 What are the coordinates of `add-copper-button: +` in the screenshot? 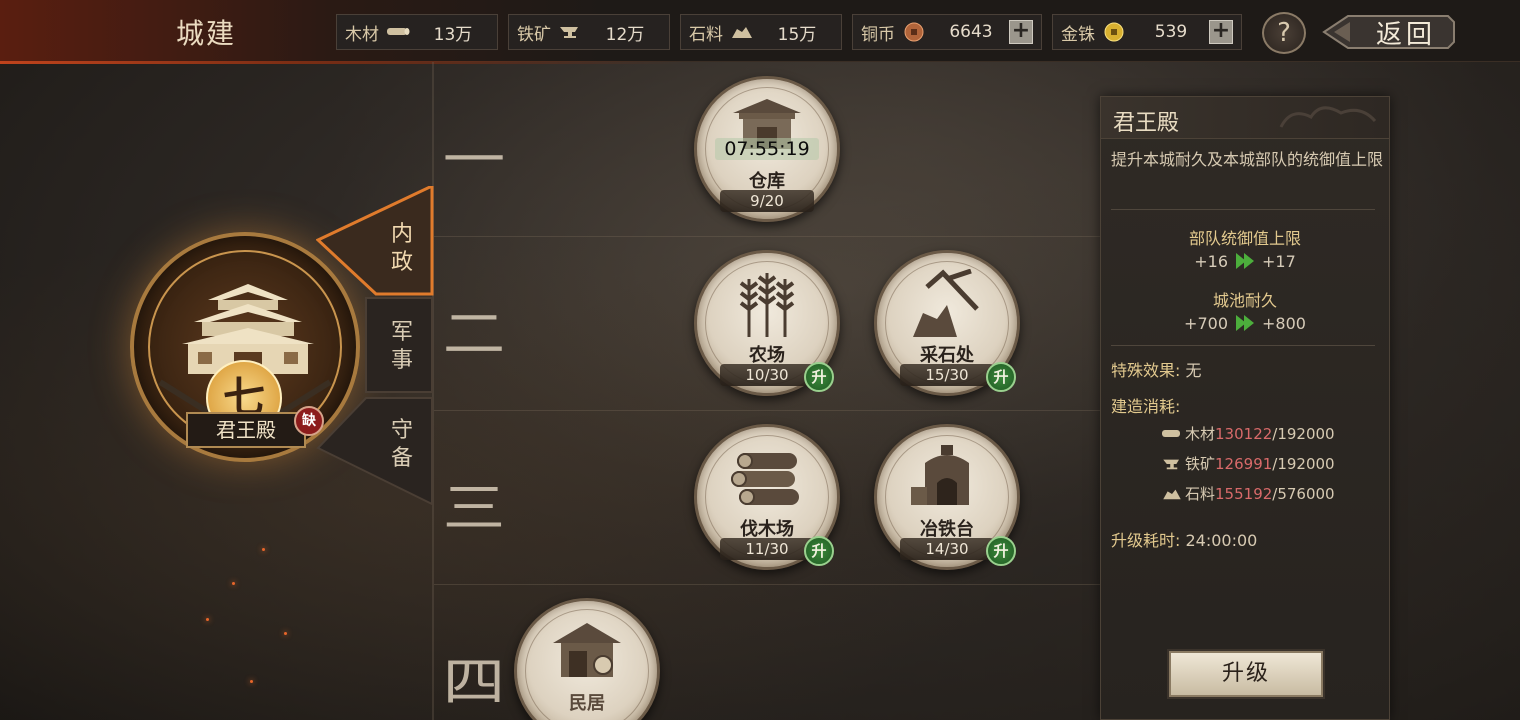 It's located at (1021, 32).